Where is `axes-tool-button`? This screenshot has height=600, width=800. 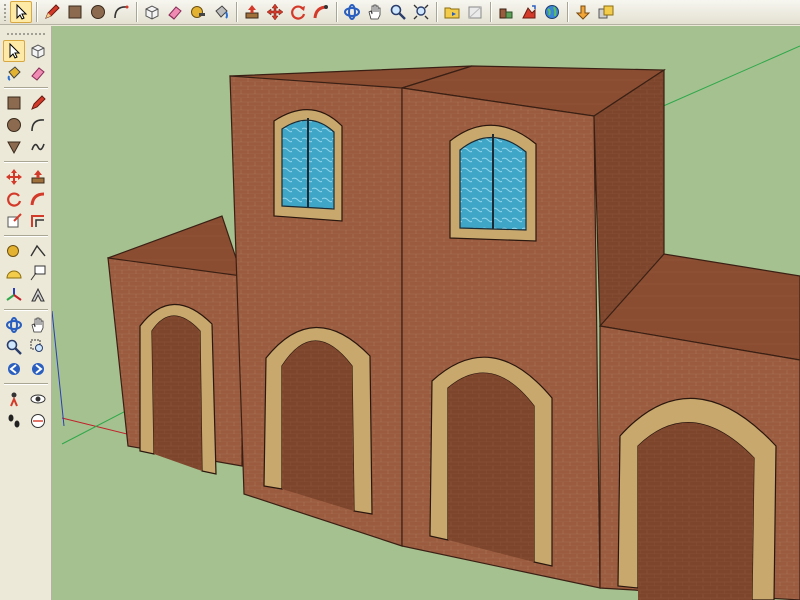 axes-tool-button is located at coordinates (14, 295).